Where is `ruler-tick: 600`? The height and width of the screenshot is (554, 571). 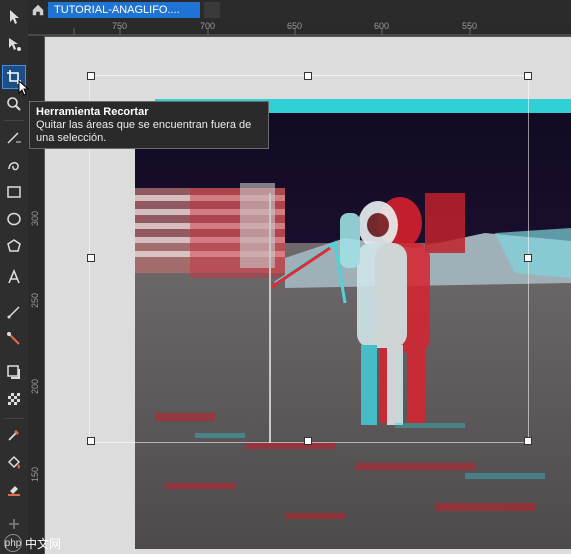
ruler-tick: 600 is located at coordinates (382, 26).